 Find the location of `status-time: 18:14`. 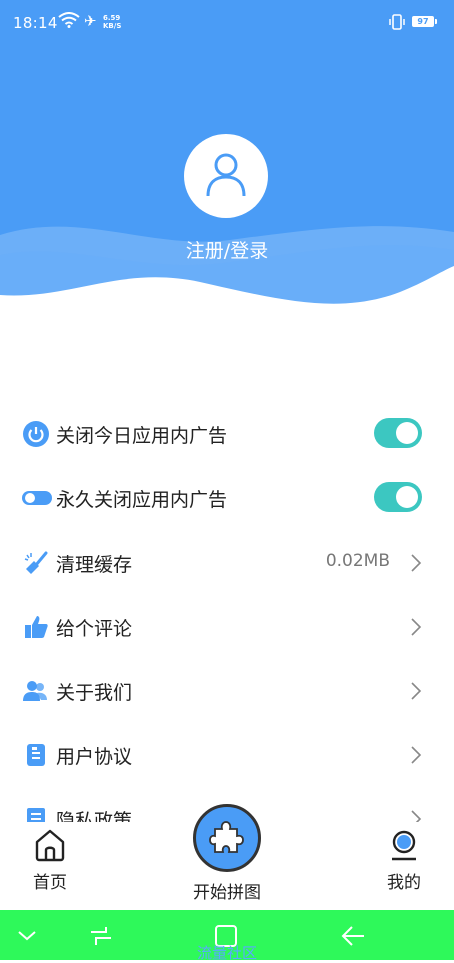

status-time: 18:14 is located at coordinates (35, 23).